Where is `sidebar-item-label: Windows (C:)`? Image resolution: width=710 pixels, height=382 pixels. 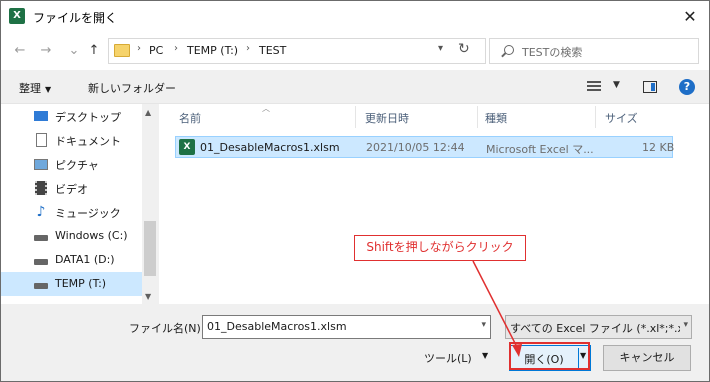
sidebar-item-label: Windows (C:) is located at coordinates (91, 235).